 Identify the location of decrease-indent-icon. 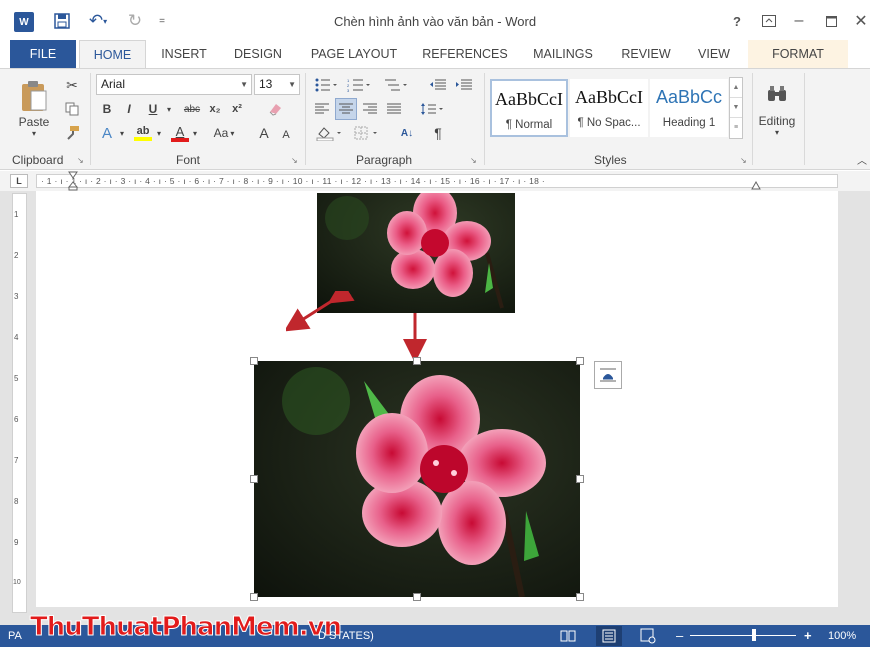
(438, 85).